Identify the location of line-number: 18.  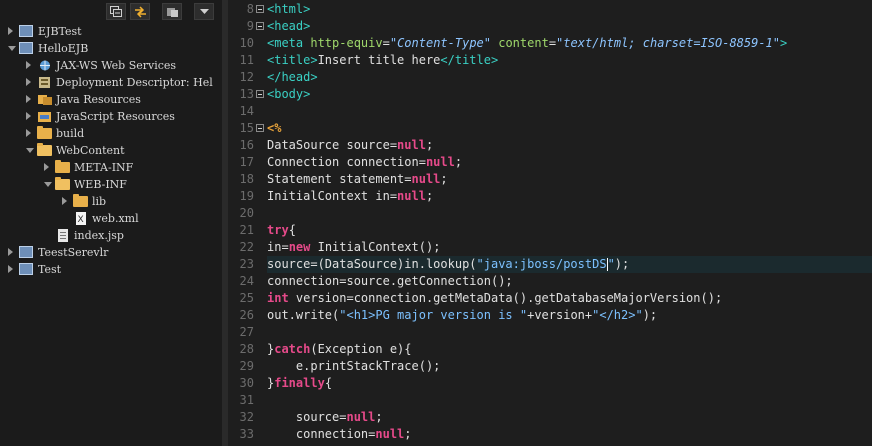
(246, 179).